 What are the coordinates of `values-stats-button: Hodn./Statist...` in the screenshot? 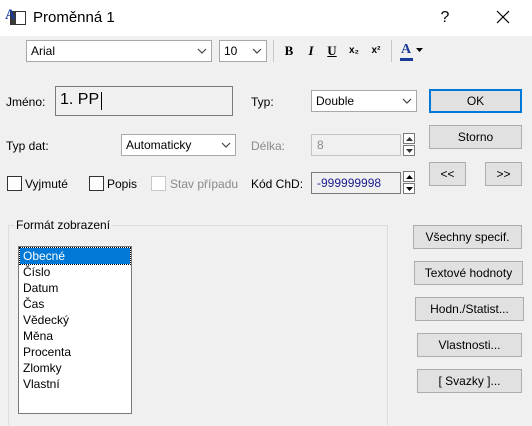 It's located at (469, 309).